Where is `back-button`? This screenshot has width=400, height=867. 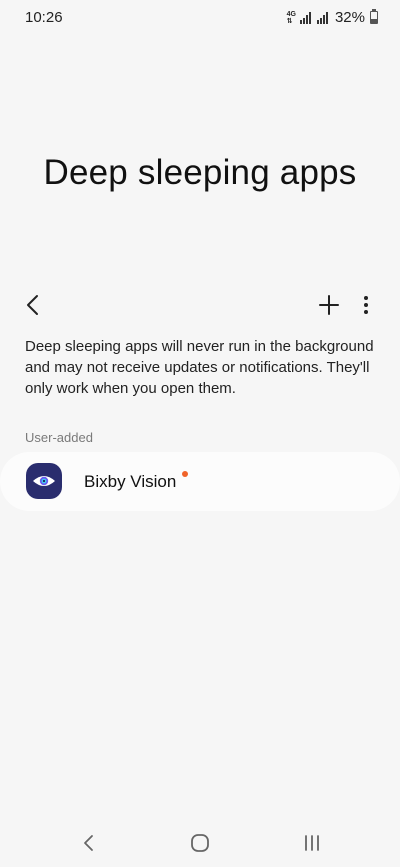
back-button is located at coordinates (33, 305).